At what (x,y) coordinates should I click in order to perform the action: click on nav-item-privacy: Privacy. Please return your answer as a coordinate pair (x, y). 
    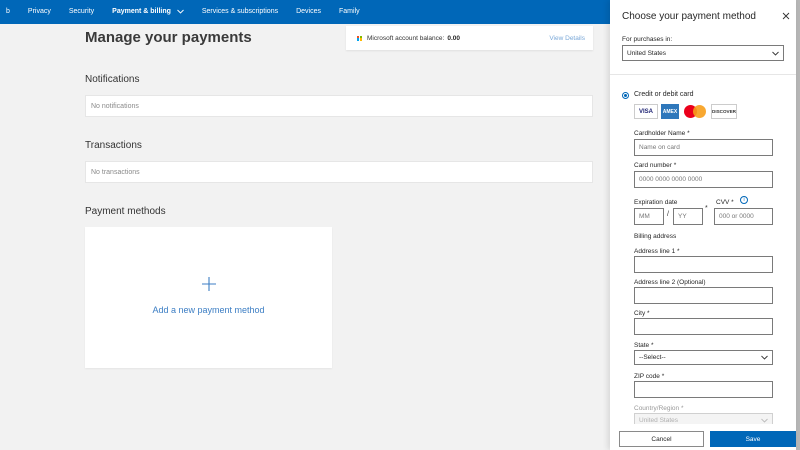
    Looking at the image, I should click on (39, 12).